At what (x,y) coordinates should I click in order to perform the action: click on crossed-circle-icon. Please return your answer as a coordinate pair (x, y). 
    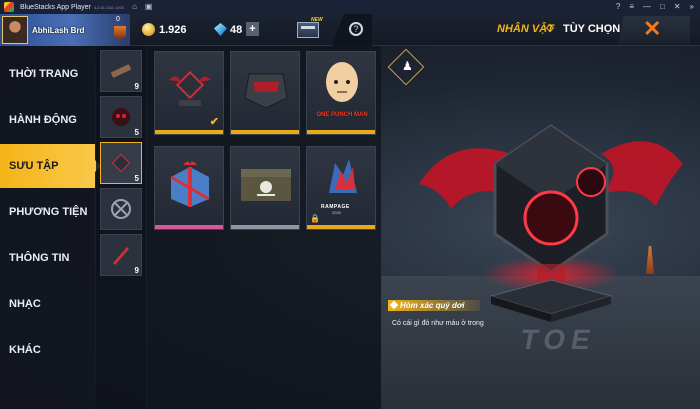
    Looking at the image, I should click on (121, 209).